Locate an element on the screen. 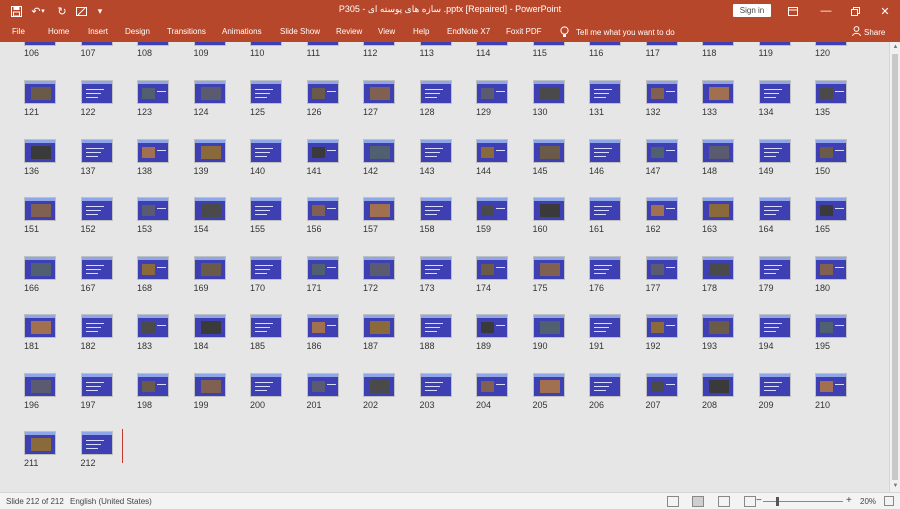 Image resolution: width=900 pixels, height=509 pixels. close-icon: ✕ is located at coordinates (885, 11).